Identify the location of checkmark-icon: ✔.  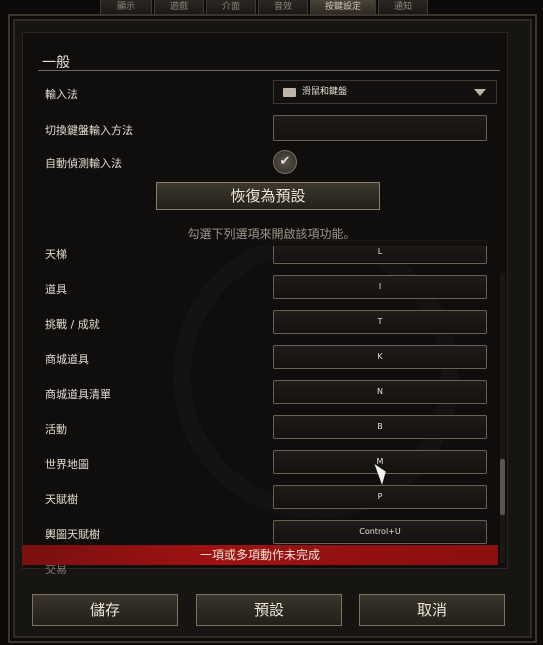
(285, 161).